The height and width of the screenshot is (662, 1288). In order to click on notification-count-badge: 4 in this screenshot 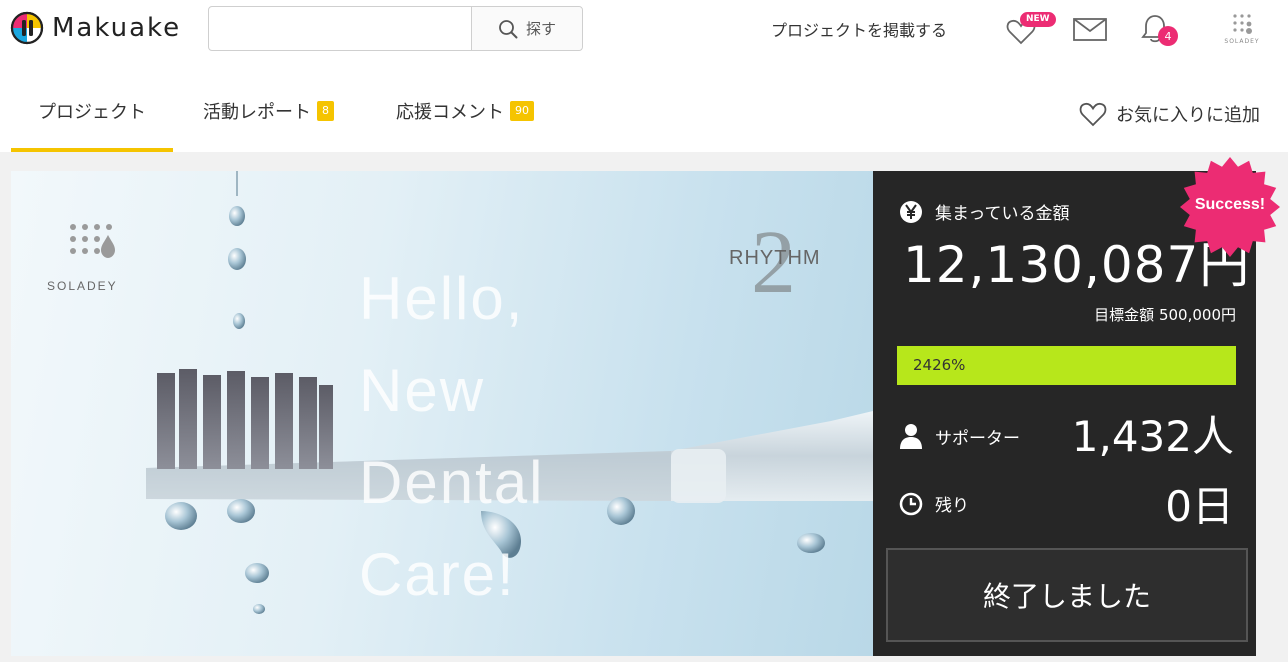, I will do `click(1168, 36)`.